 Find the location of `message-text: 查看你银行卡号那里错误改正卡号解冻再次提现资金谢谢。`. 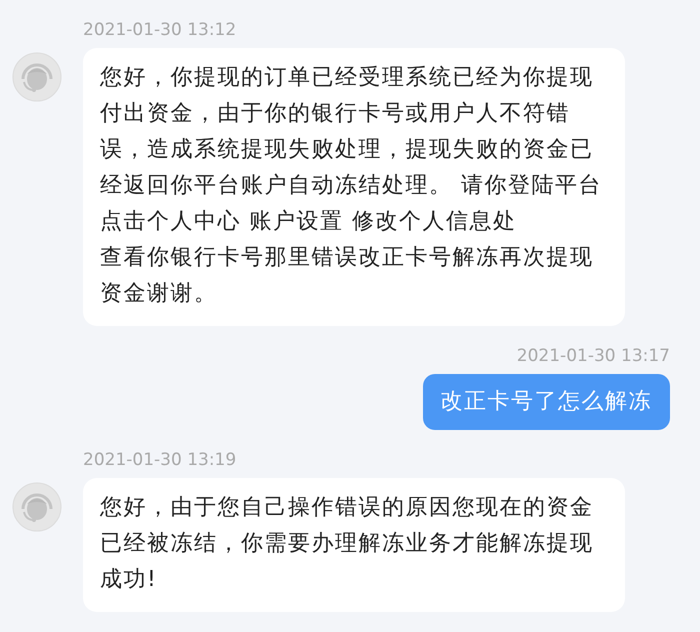

message-text: 查看你银行卡号那里错误改正卡号解冻再次提现资金谢谢。 is located at coordinates (347, 276).